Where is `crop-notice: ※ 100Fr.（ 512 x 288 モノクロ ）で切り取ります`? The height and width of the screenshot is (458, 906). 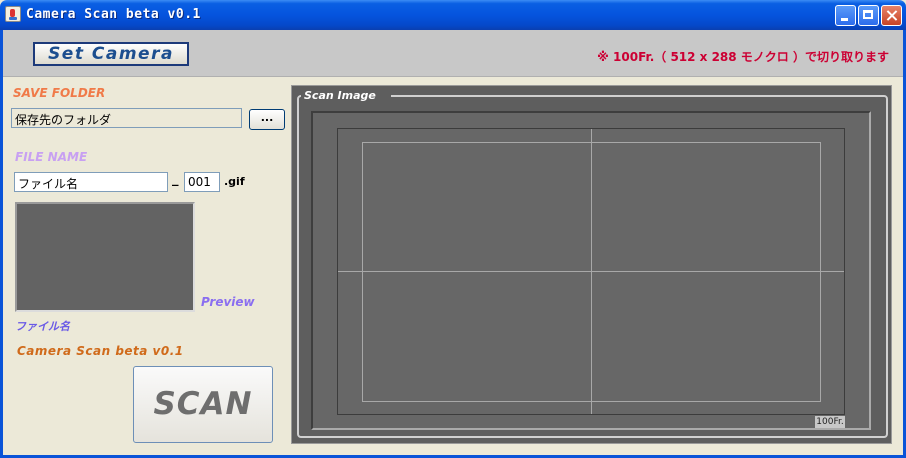
crop-notice: ※ 100Fr.（ 512 x 288 モノクロ ）で切り取ります is located at coordinates (743, 57).